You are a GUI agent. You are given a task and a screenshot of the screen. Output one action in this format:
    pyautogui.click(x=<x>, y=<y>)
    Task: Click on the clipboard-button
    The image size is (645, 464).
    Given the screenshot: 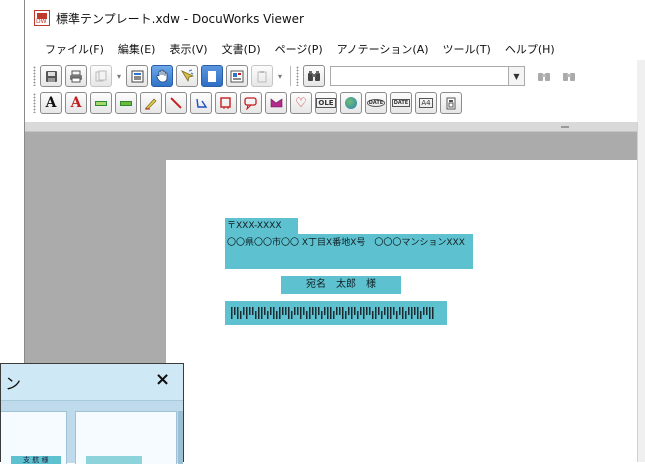 What is the action you would take?
    pyautogui.click(x=262, y=76)
    